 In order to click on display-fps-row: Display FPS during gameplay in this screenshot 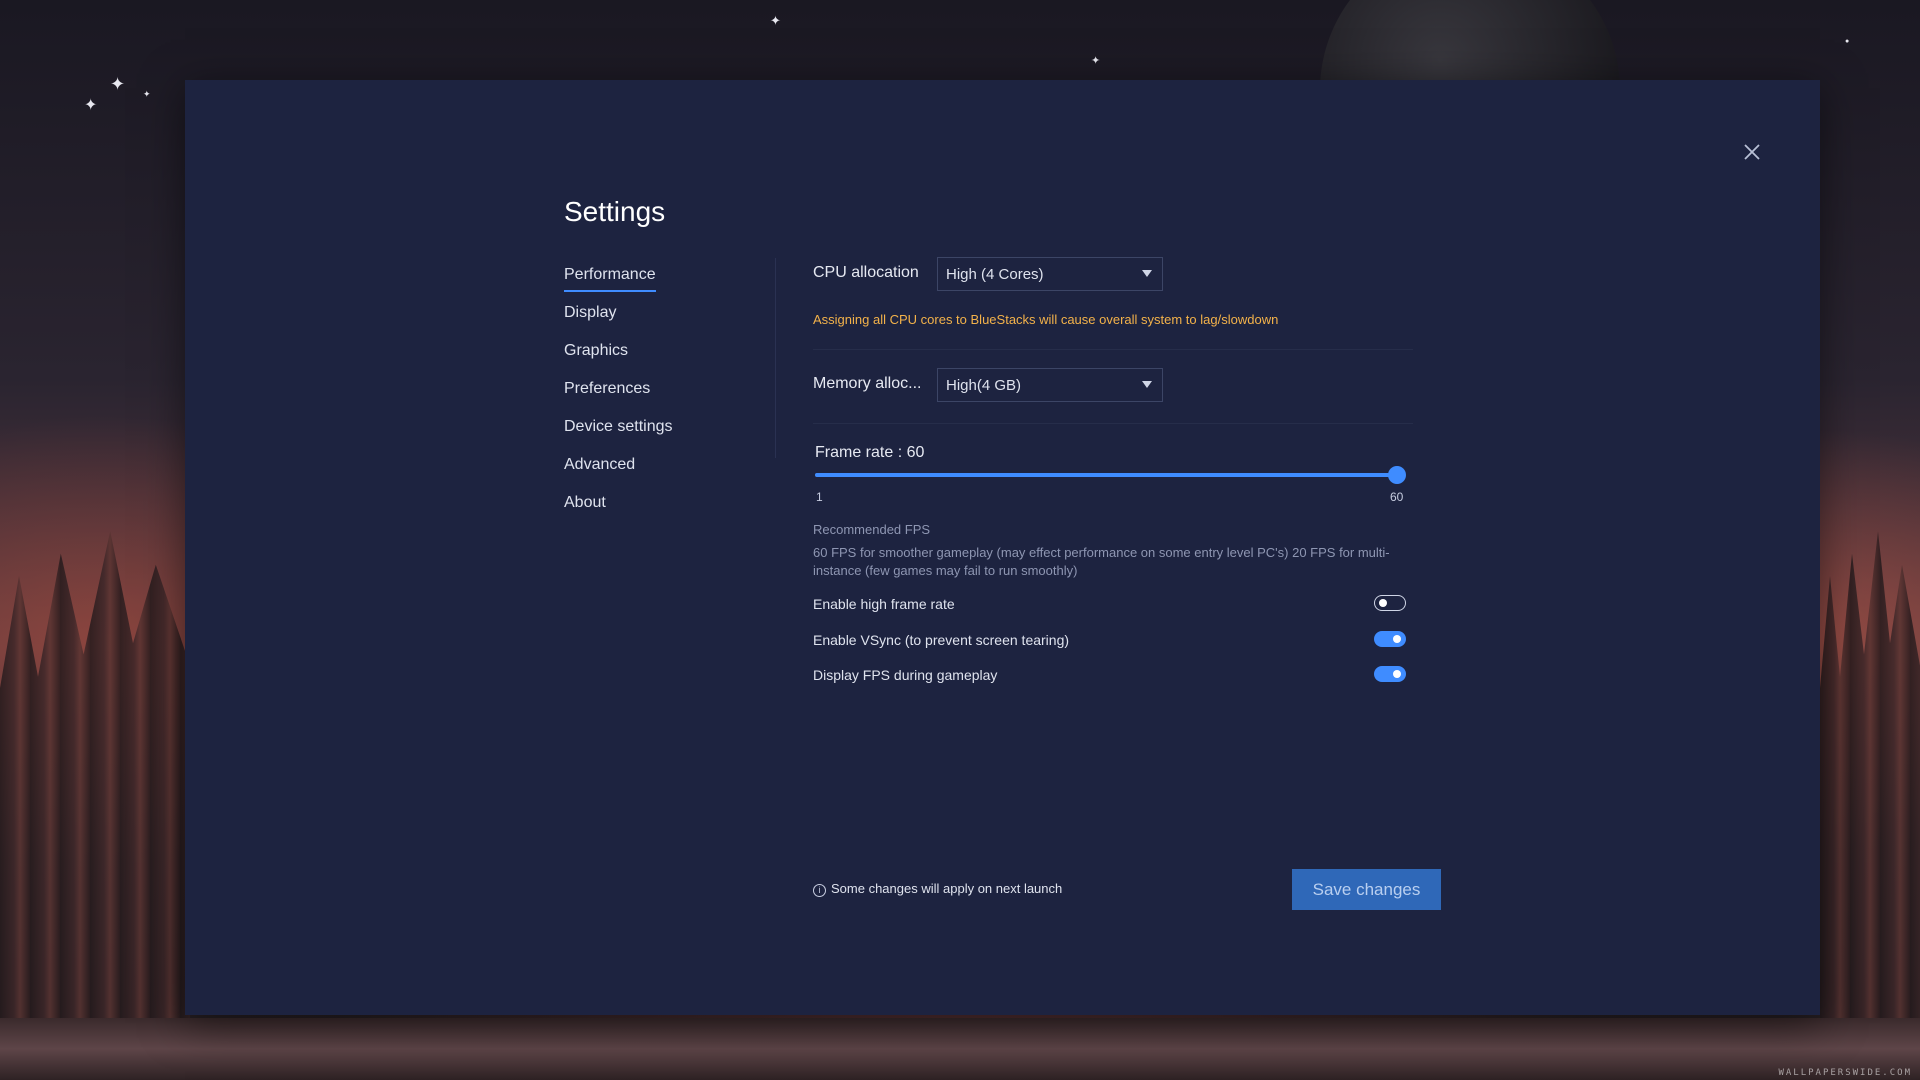, I will do `click(1109, 676)`.